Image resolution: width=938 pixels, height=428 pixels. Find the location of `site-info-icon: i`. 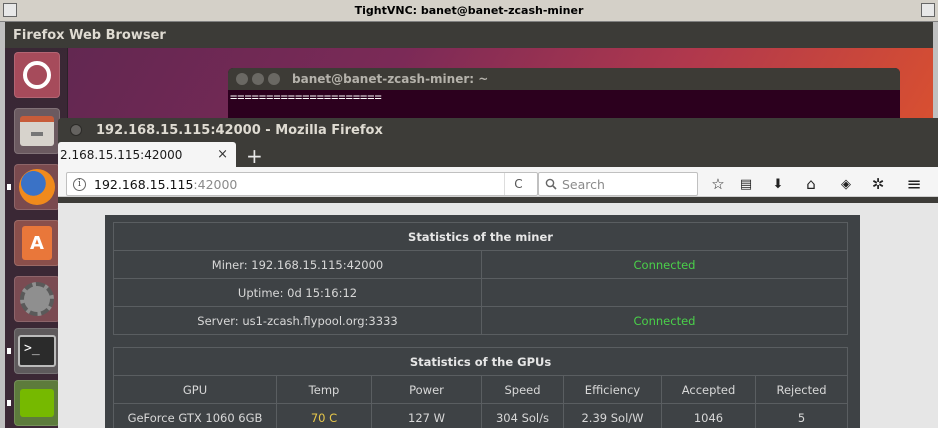

site-info-icon: i is located at coordinates (79, 184).